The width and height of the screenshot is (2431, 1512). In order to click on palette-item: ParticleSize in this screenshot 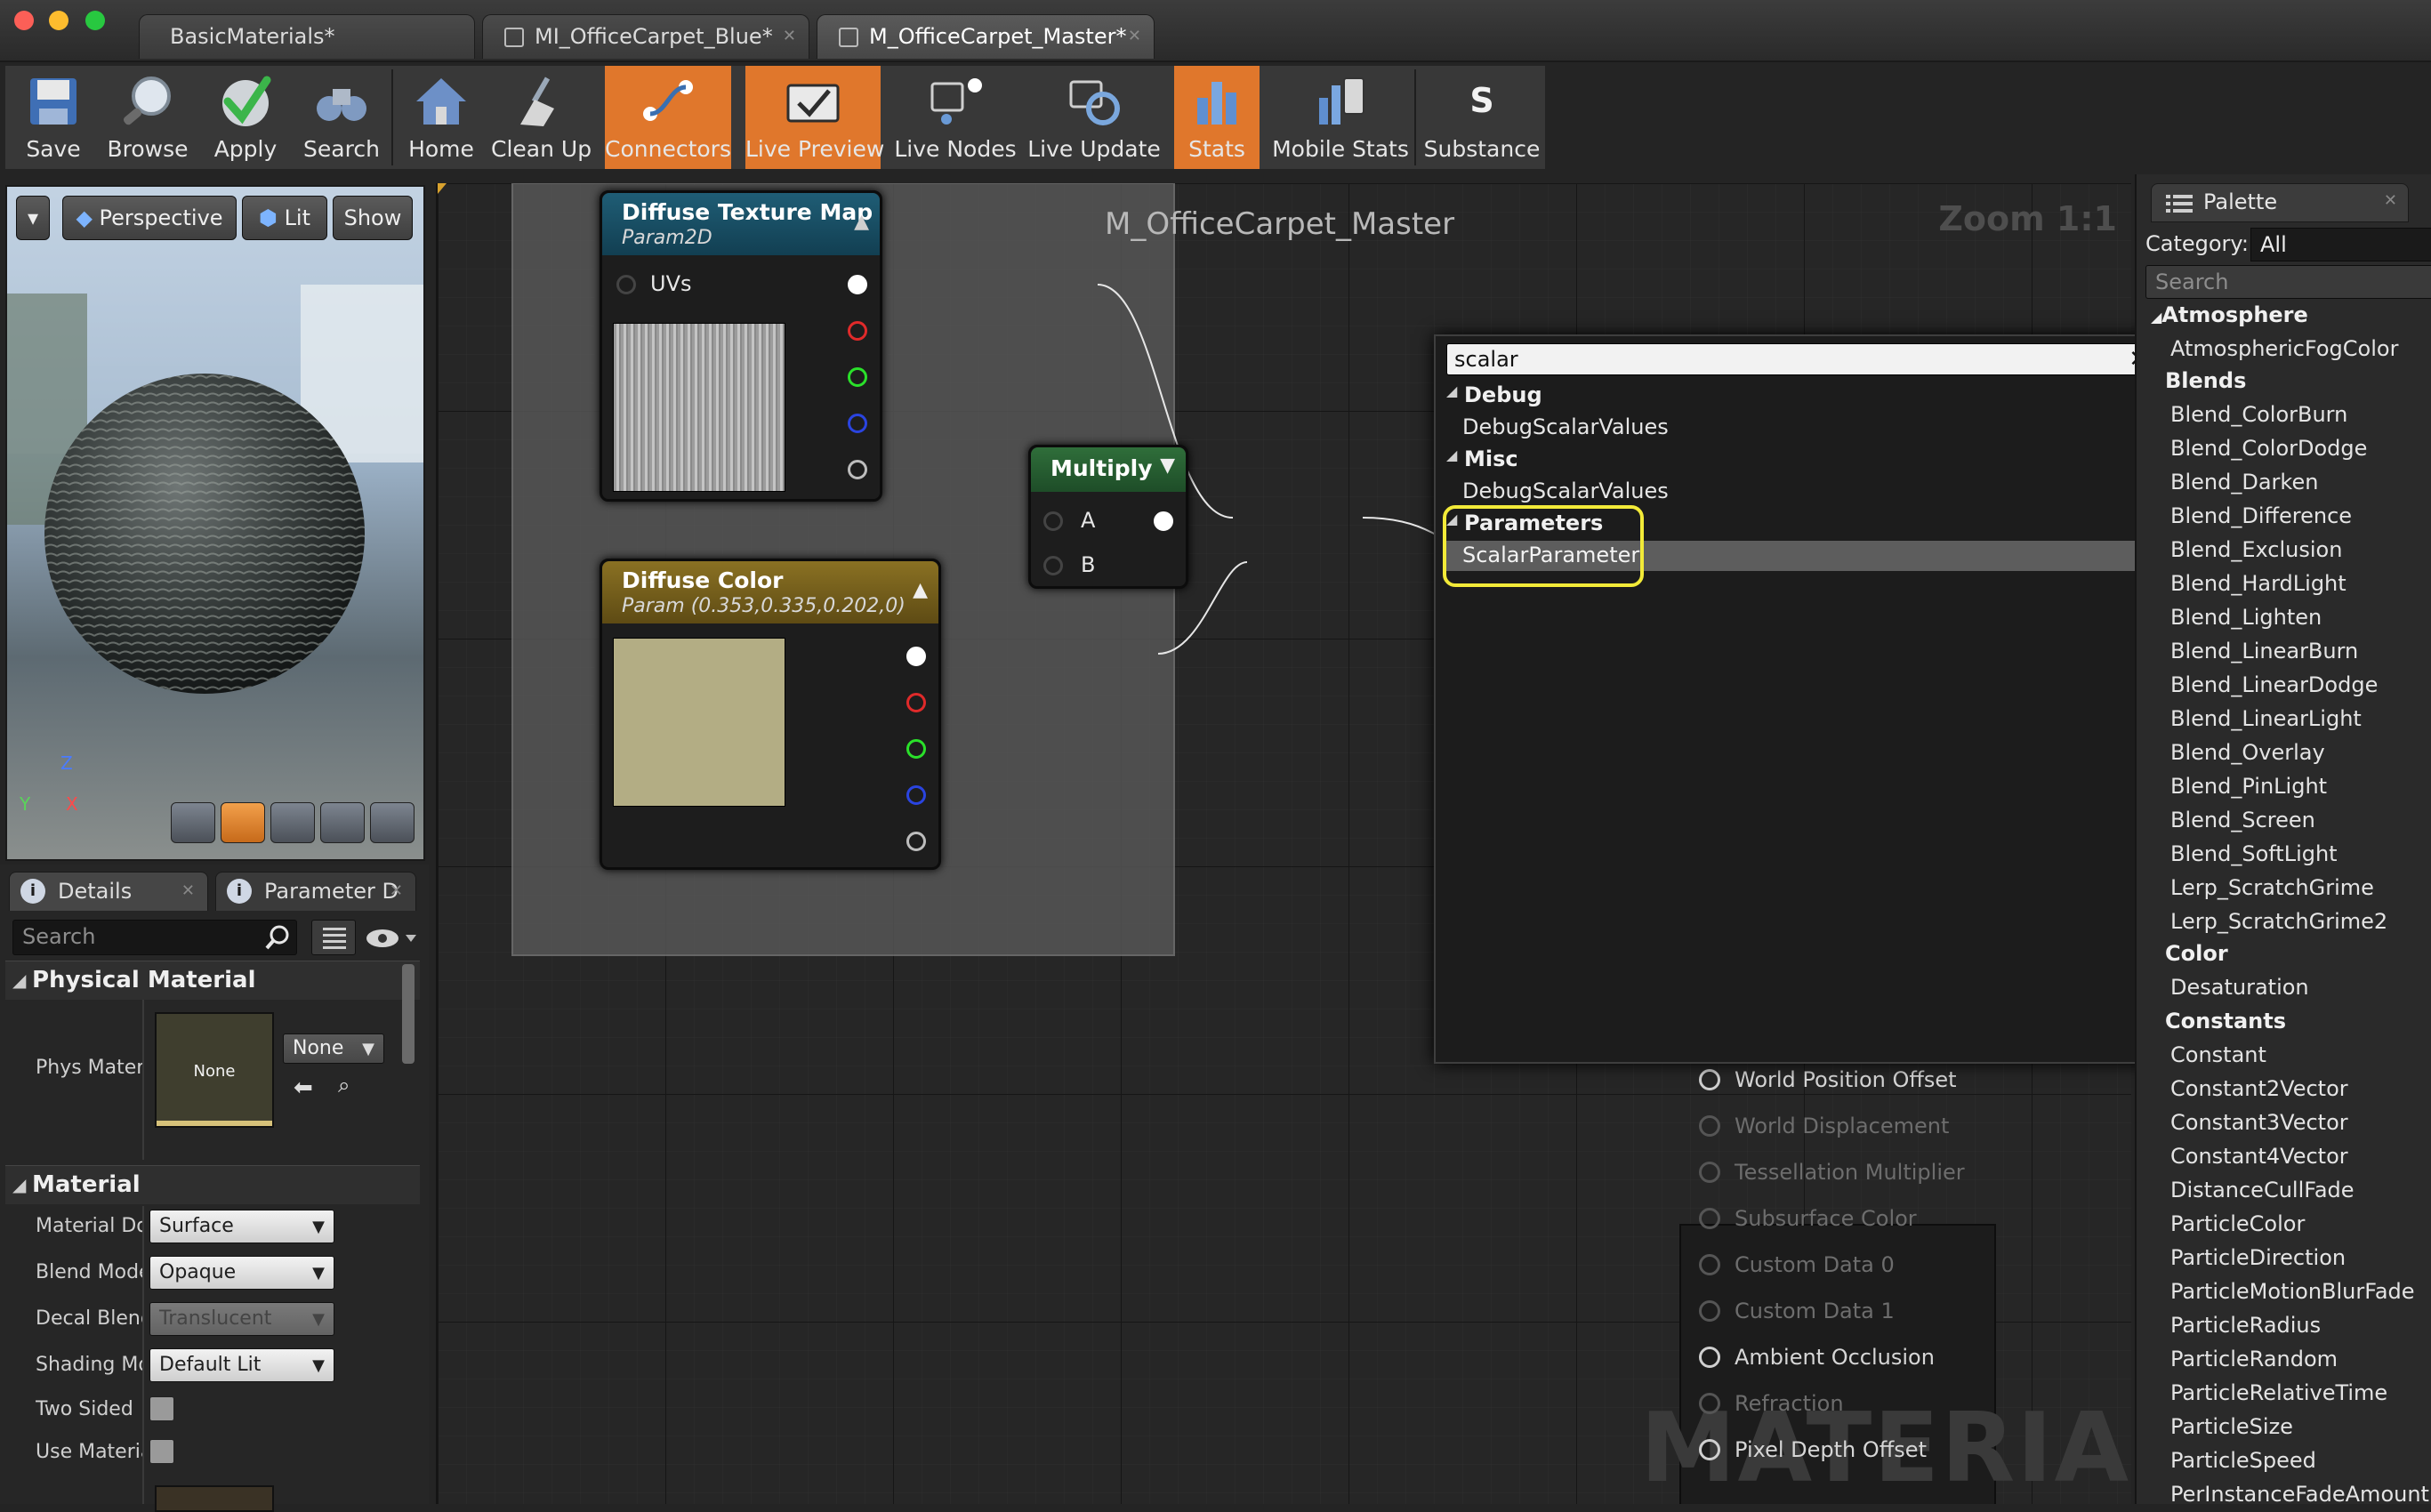, I will do `click(2231, 1426)`.